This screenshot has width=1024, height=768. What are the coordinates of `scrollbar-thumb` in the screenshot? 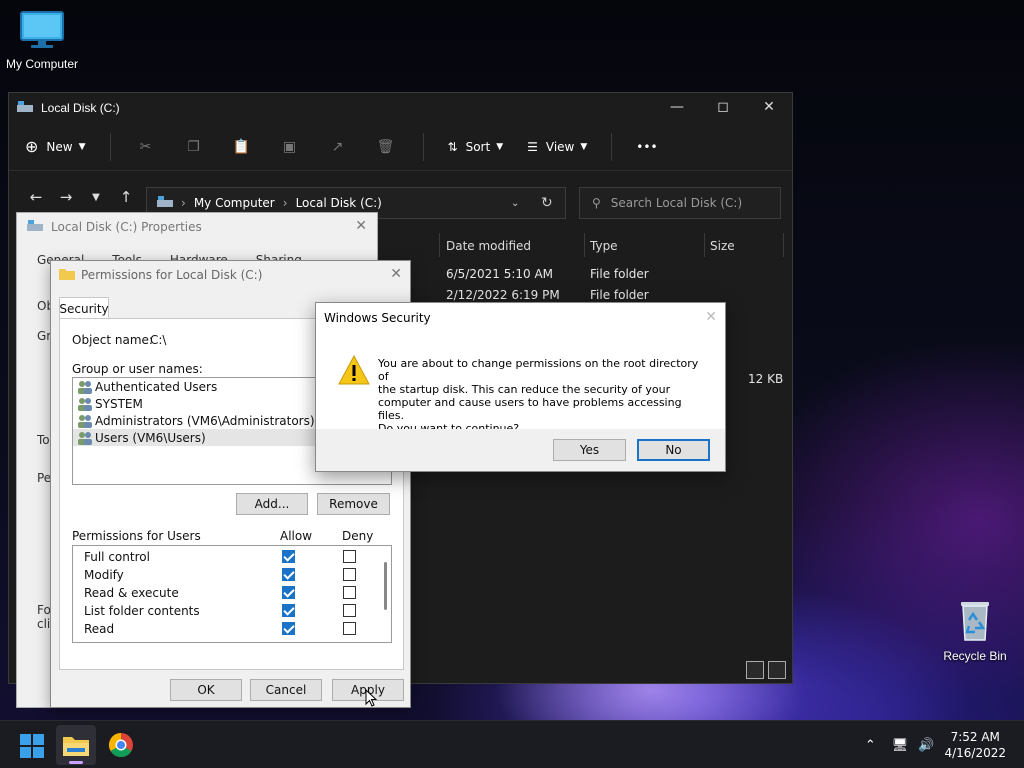 It's located at (385, 586).